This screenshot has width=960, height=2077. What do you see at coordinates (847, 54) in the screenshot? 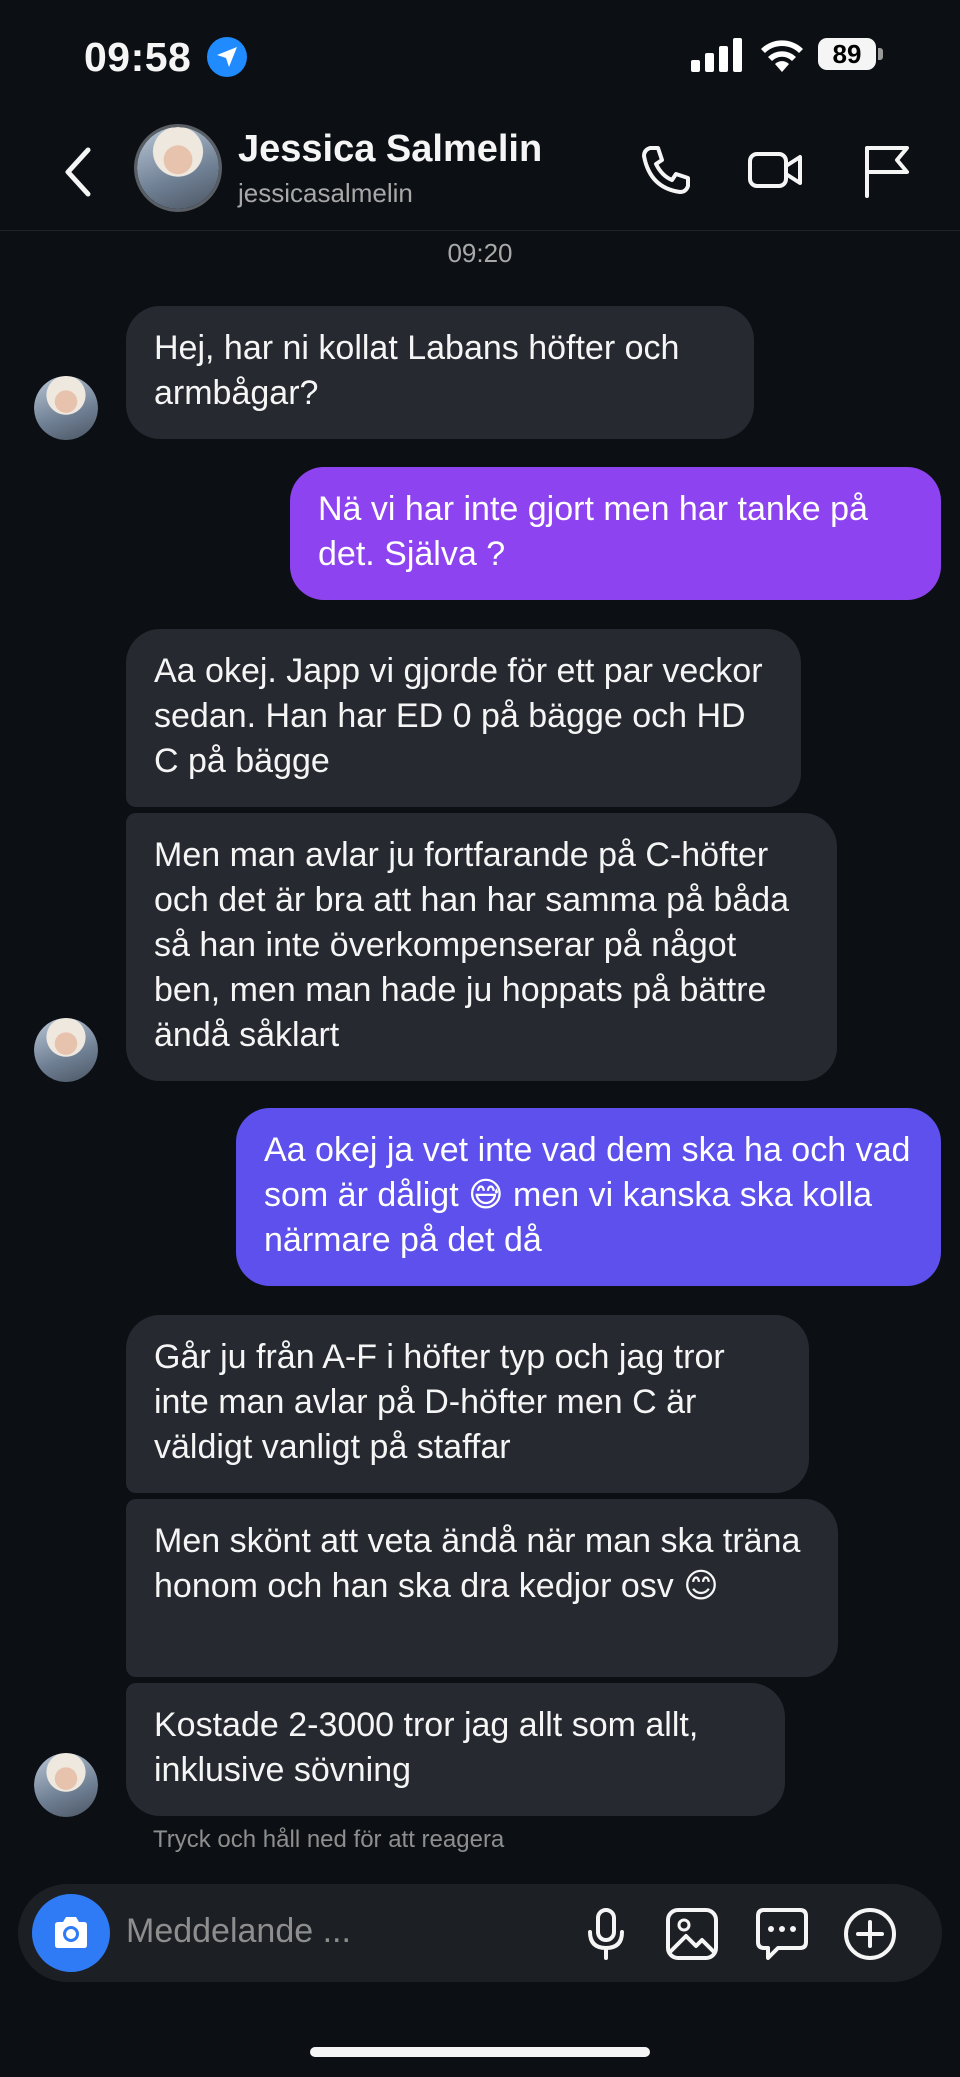
I see `battery-level: 89` at bounding box center [847, 54].